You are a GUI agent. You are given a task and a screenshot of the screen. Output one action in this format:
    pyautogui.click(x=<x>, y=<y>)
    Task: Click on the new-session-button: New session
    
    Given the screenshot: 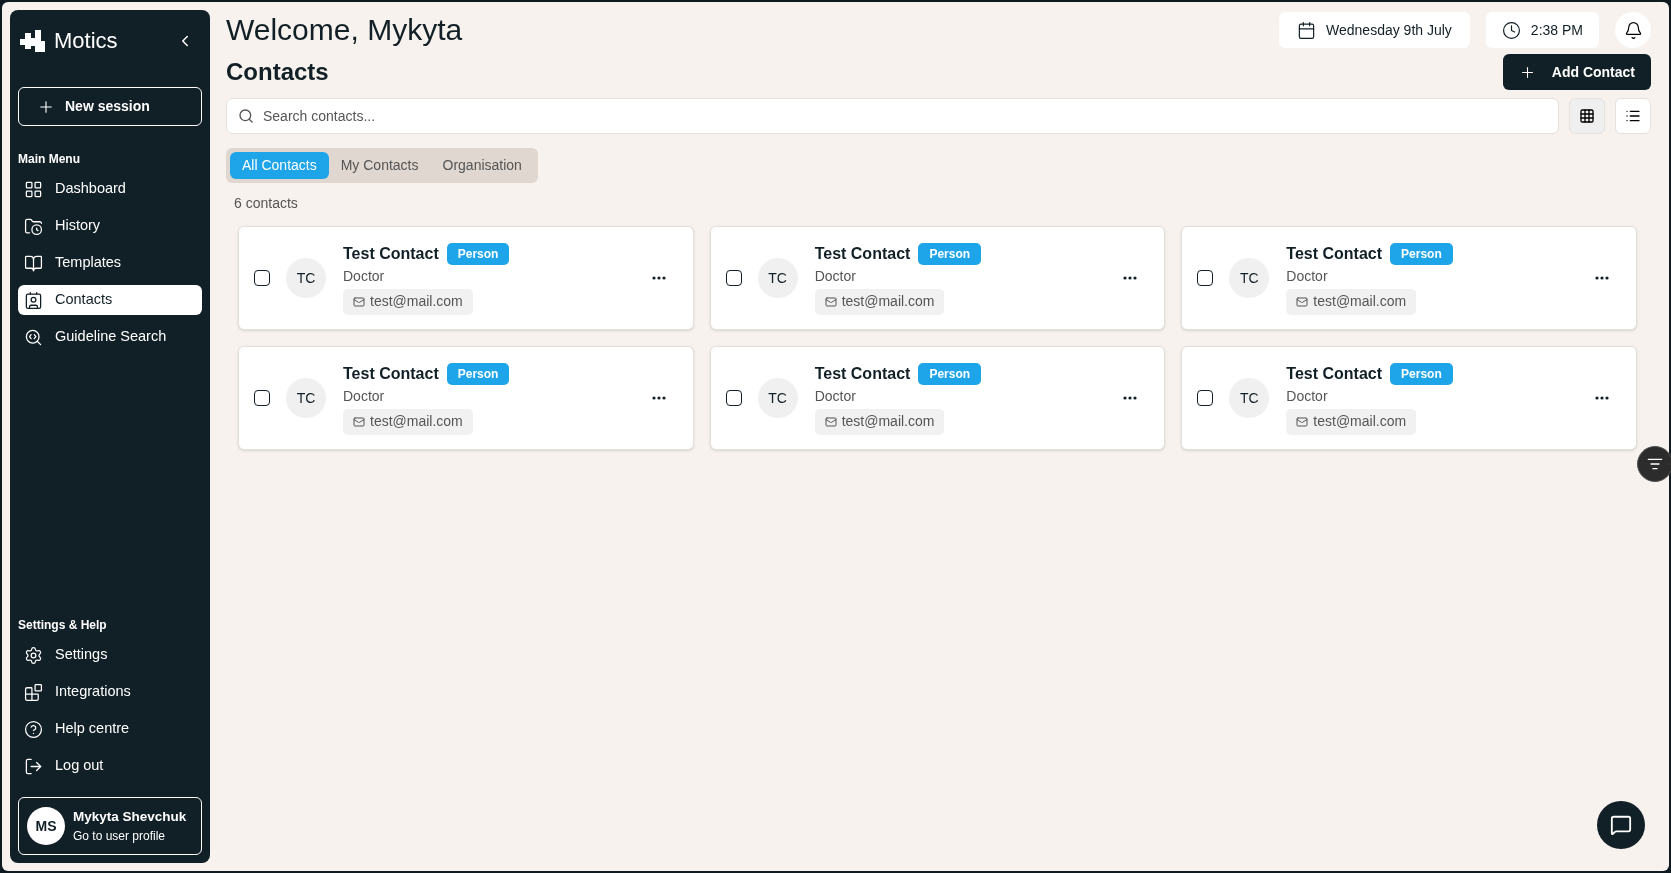 What is the action you would take?
    pyautogui.click(x=110, y=106)
    